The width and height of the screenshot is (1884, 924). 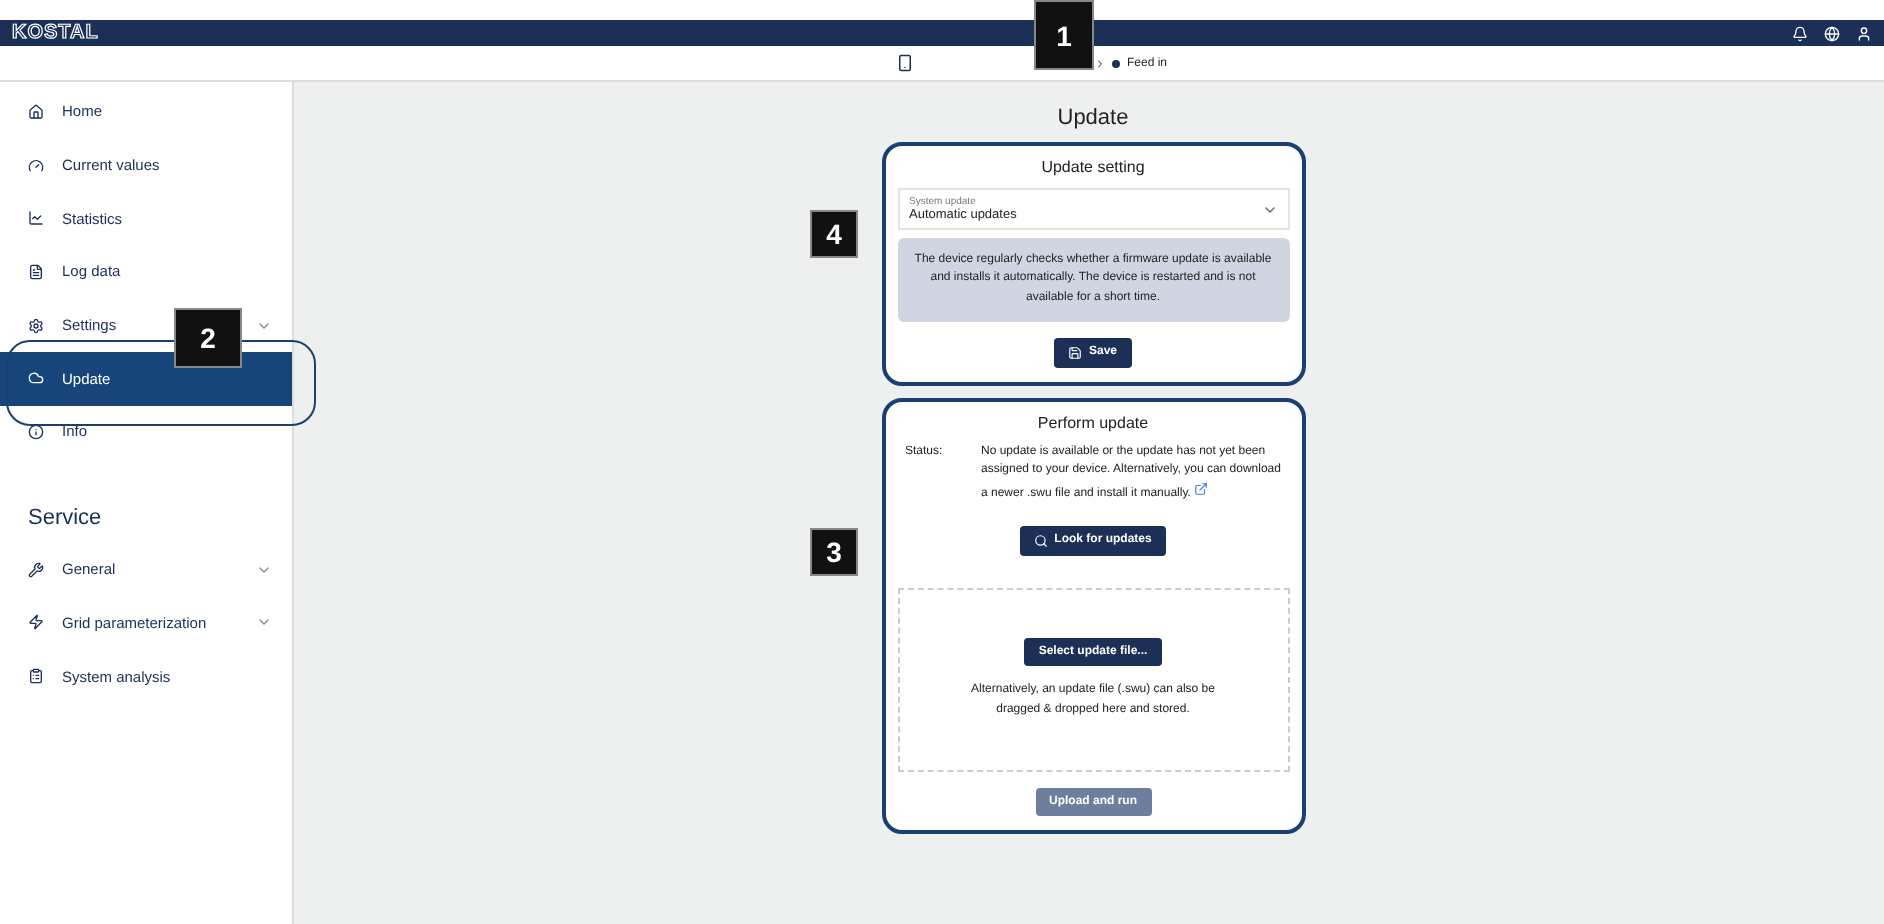 What do you see at coordinates (1800, 33) in the screenshot?
I see `bell-icon` at bounding box center [1800, 33].